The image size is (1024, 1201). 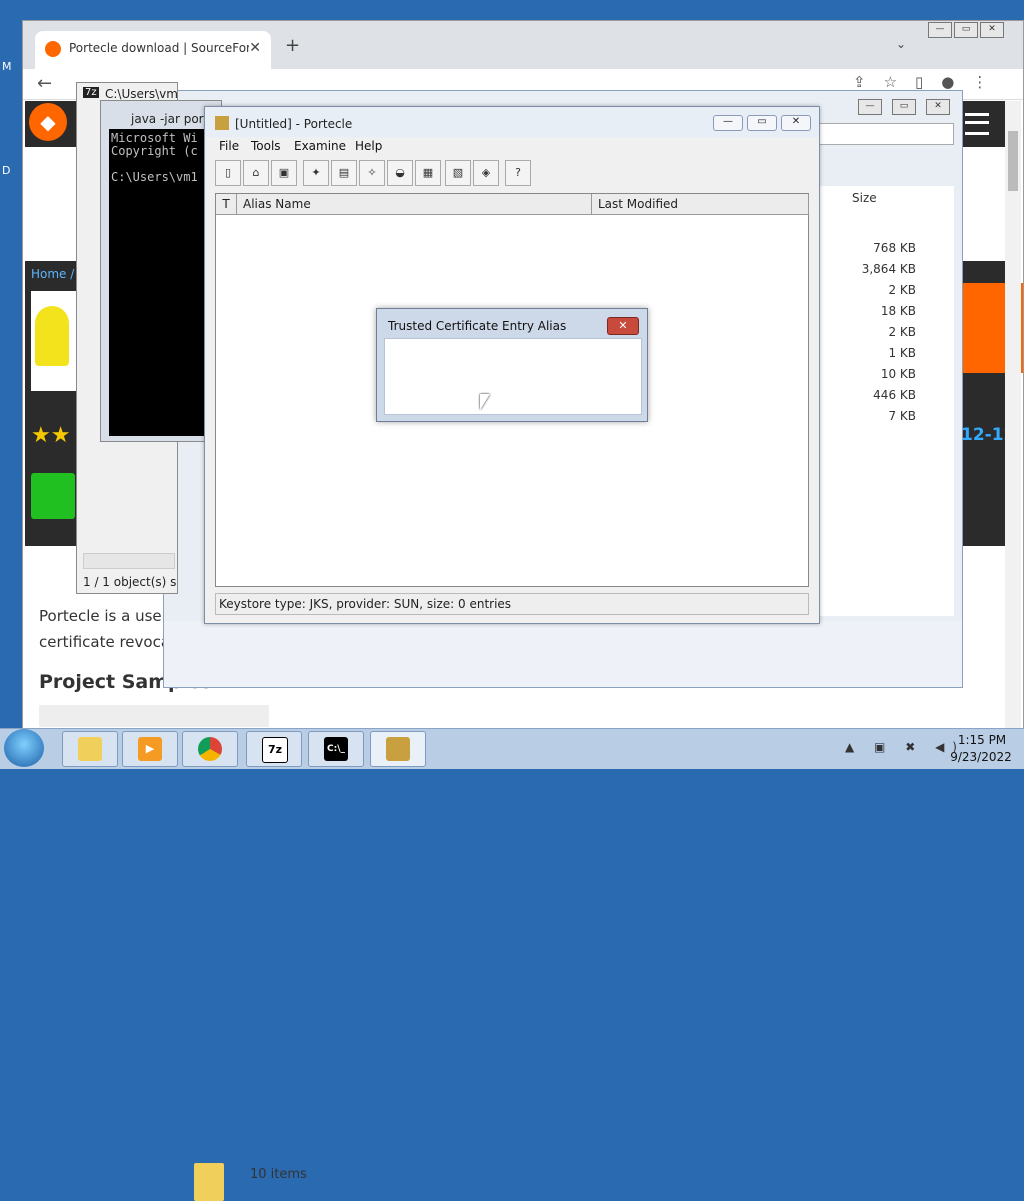 What do you see at coordinates (130, 582) in the screenshot?
I see `status-text: 1 / 1 object(s) s` at bounding box center [130, 582].